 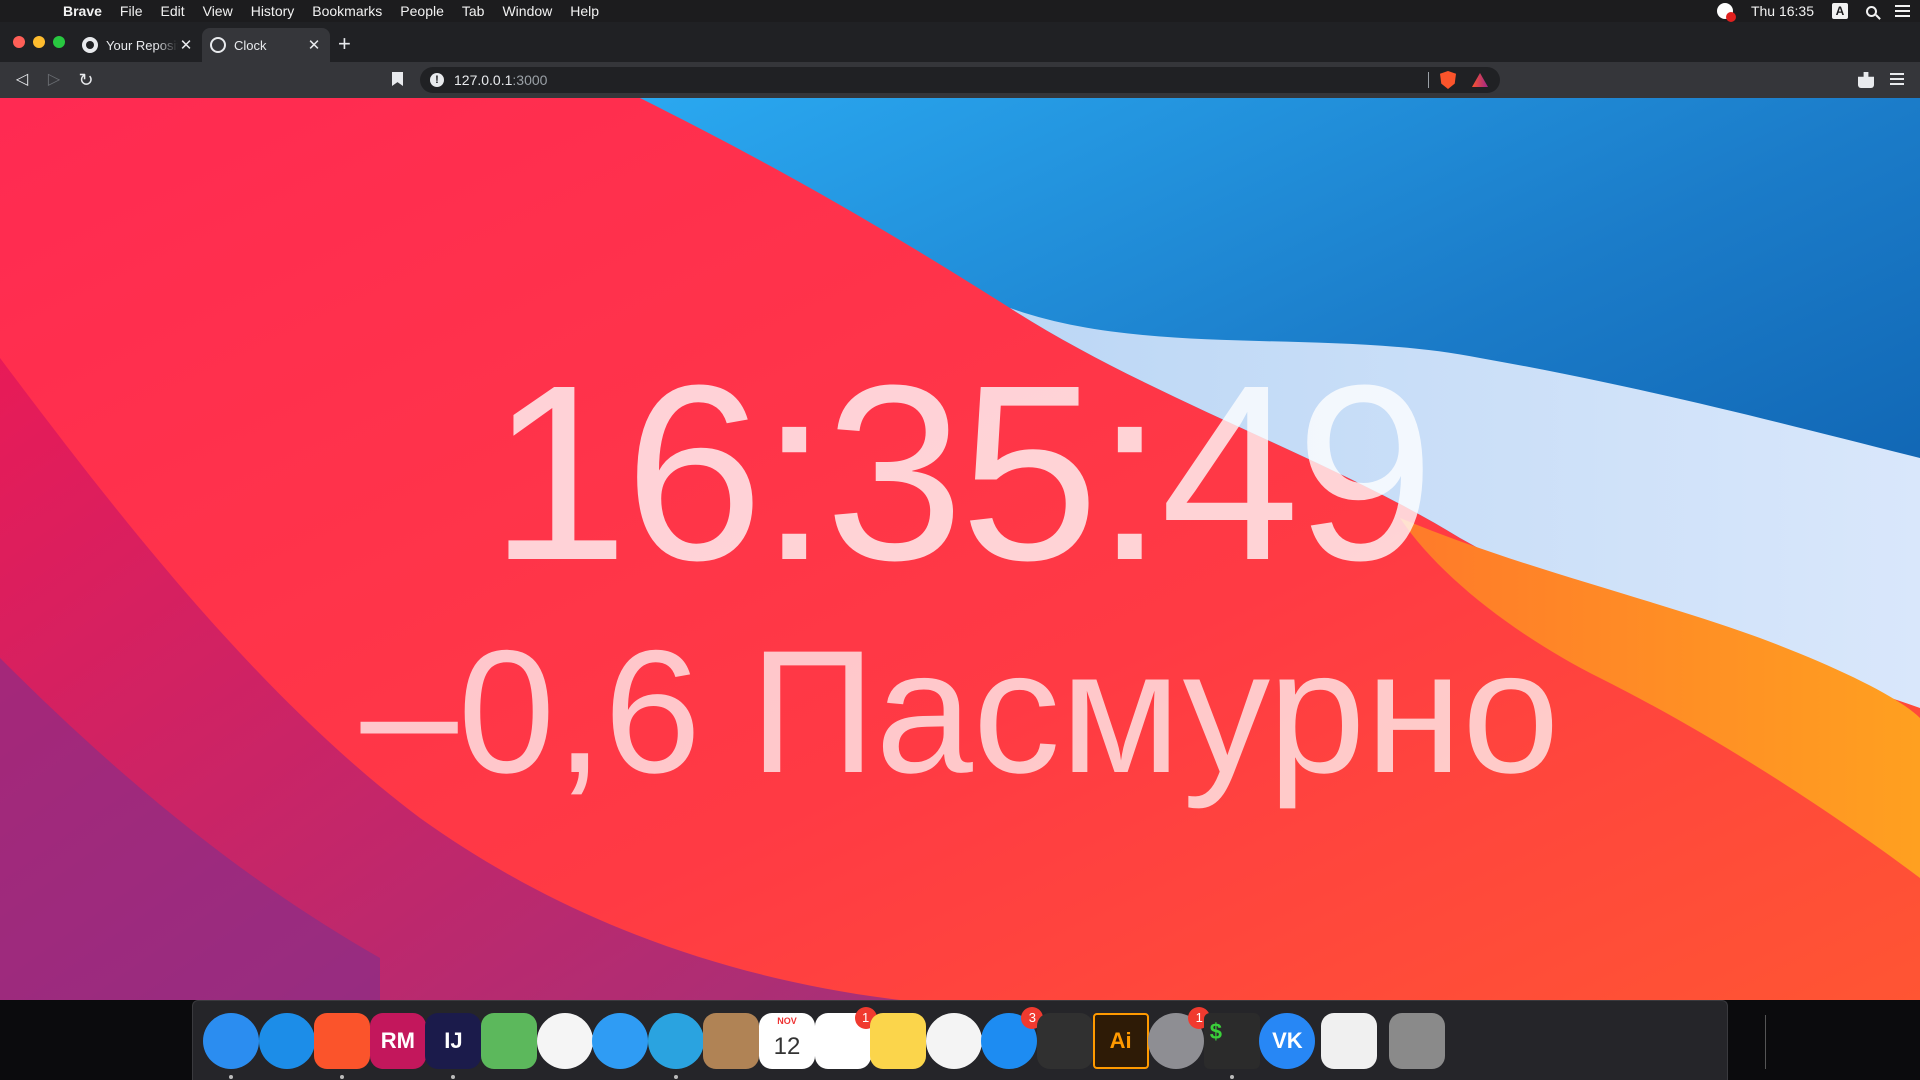 I want to click on calendar-month-label: NOV, so click(x=787, y=1021).